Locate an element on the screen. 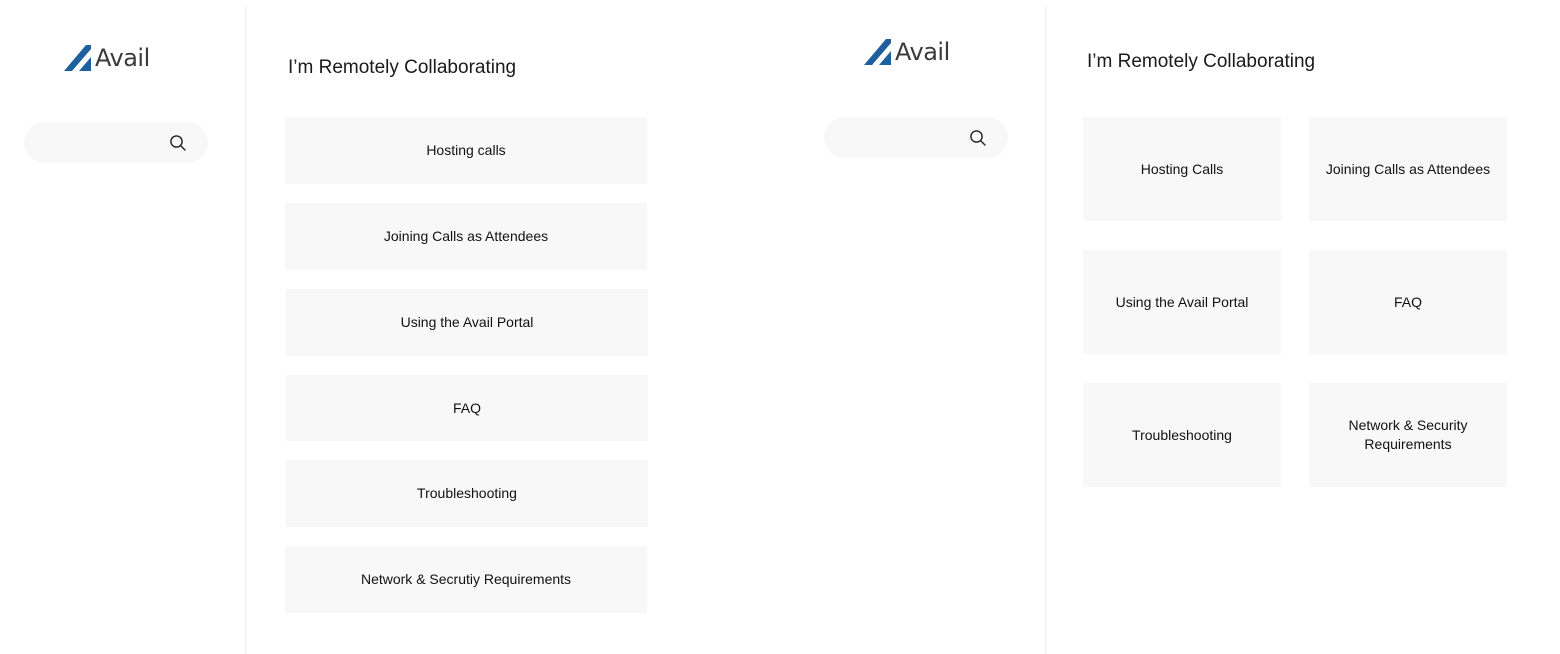 Image resolution: width=1560 pixels, height=654 pixels. topic-card-network-security: Network & Secrutiy Requirements is located at coordinates (466, 579).